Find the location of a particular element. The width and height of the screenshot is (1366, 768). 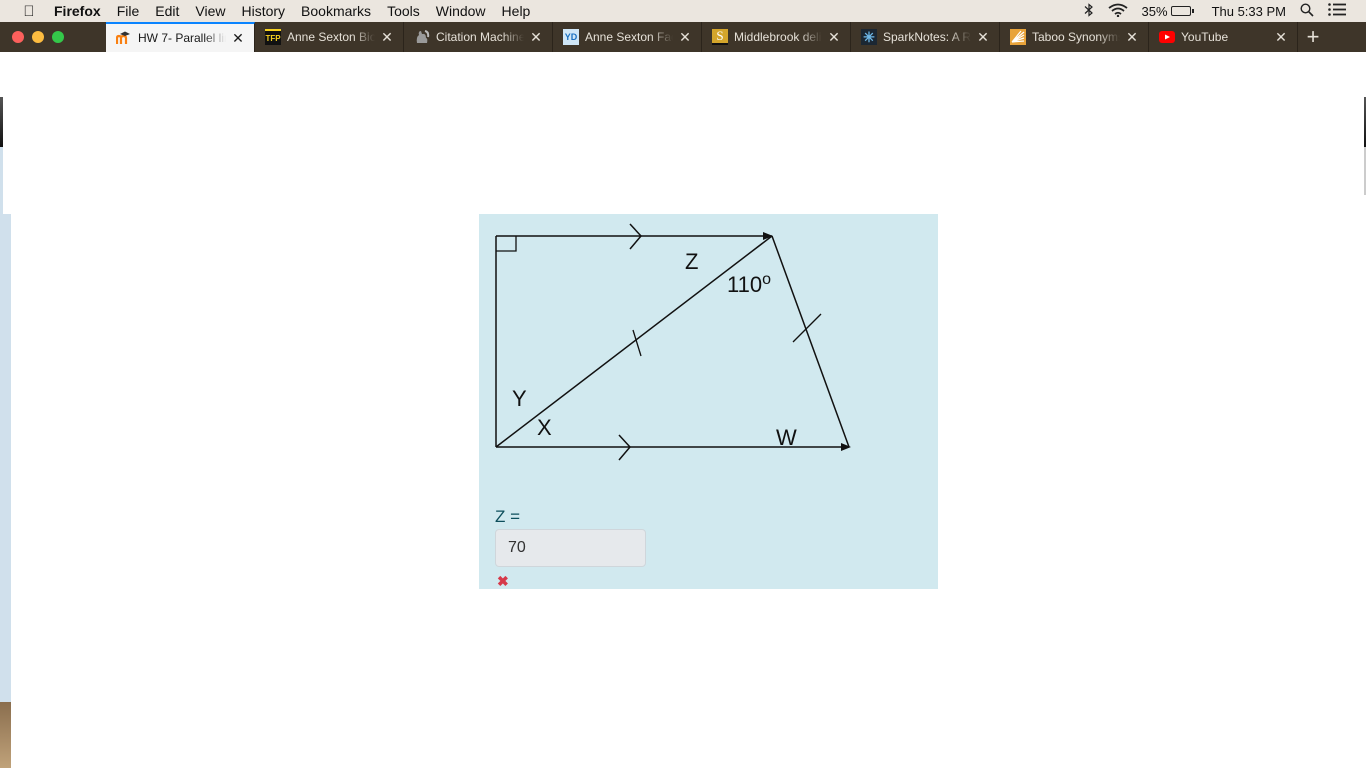

yd-icon: YD is located at coordinates (571, 37).